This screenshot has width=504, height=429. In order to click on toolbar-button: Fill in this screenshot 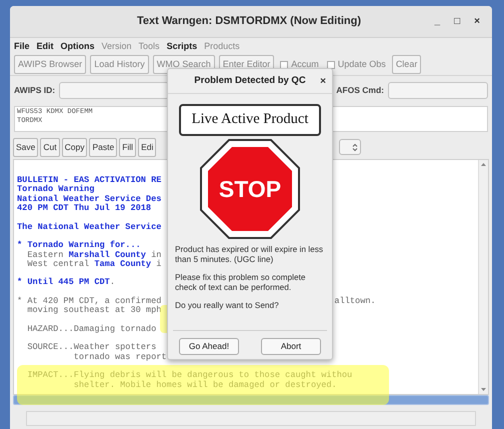, I will do `click(127, 147)`.